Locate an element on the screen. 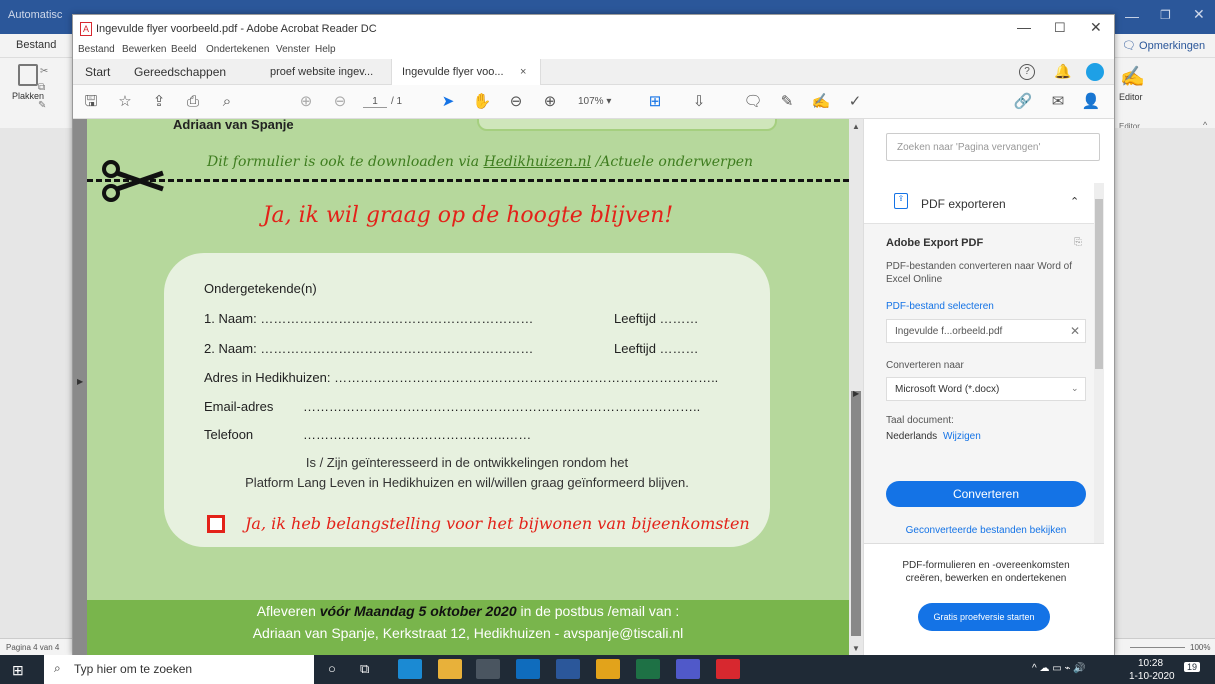 Image resolution: width=1215 pixels, height=684 pixels. collapse-export-icon: ⌃ is located at coordinates (1074, 201).